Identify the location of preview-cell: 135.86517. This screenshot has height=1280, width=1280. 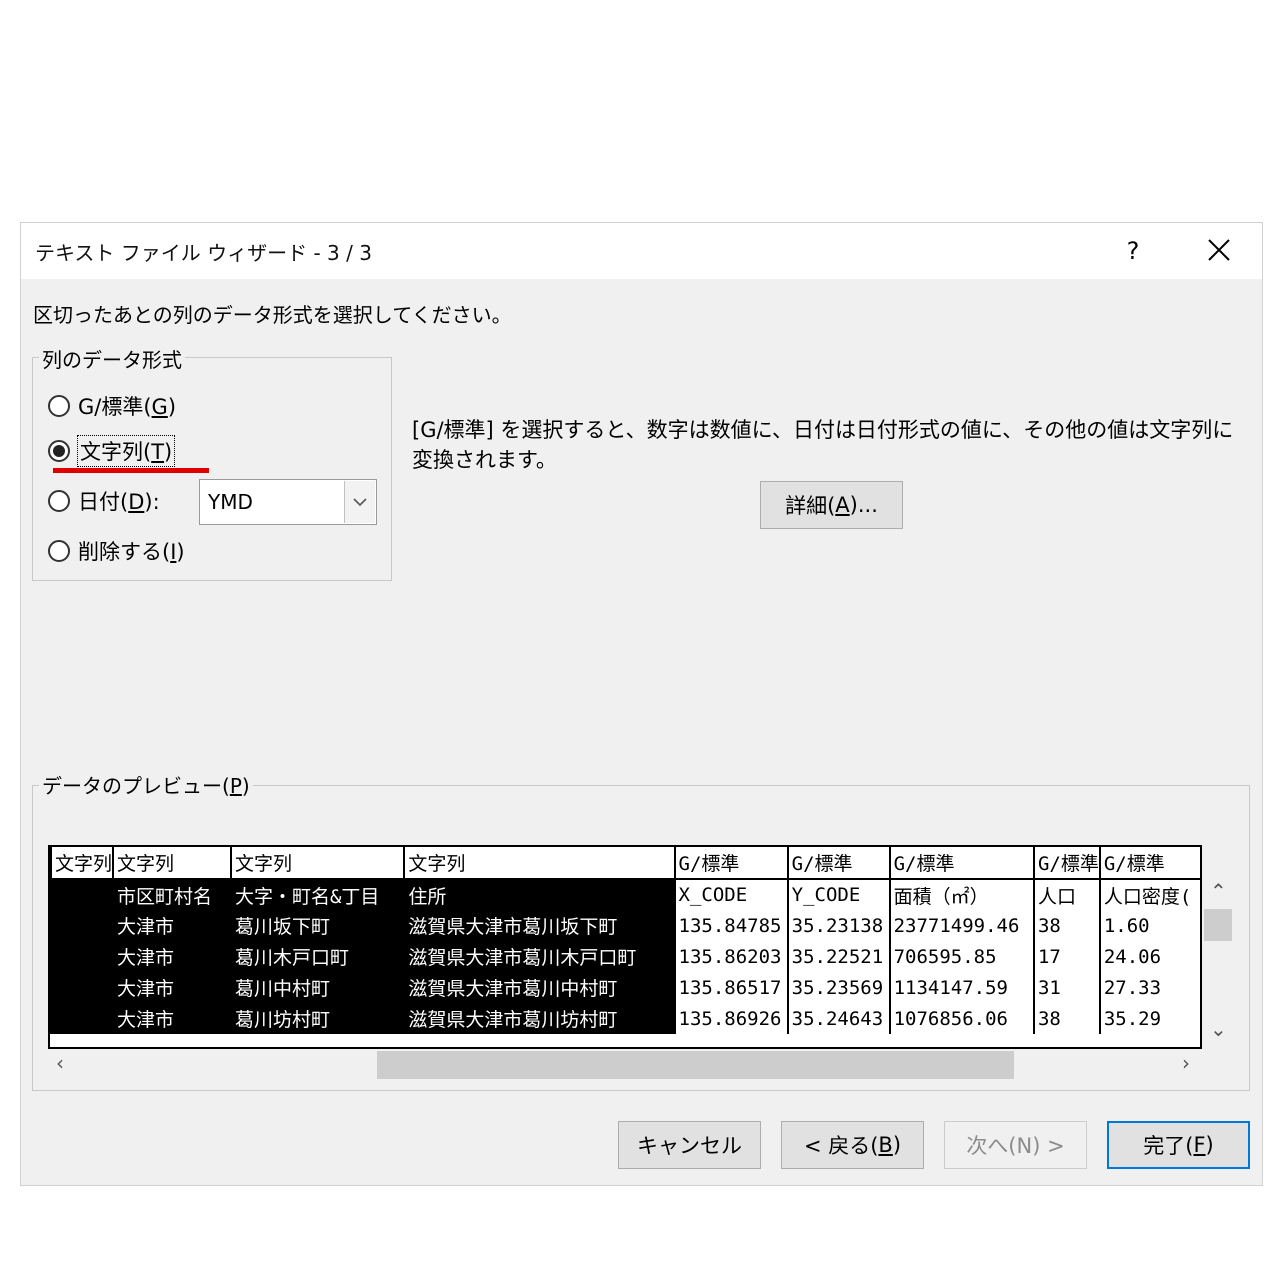
(730, 987).